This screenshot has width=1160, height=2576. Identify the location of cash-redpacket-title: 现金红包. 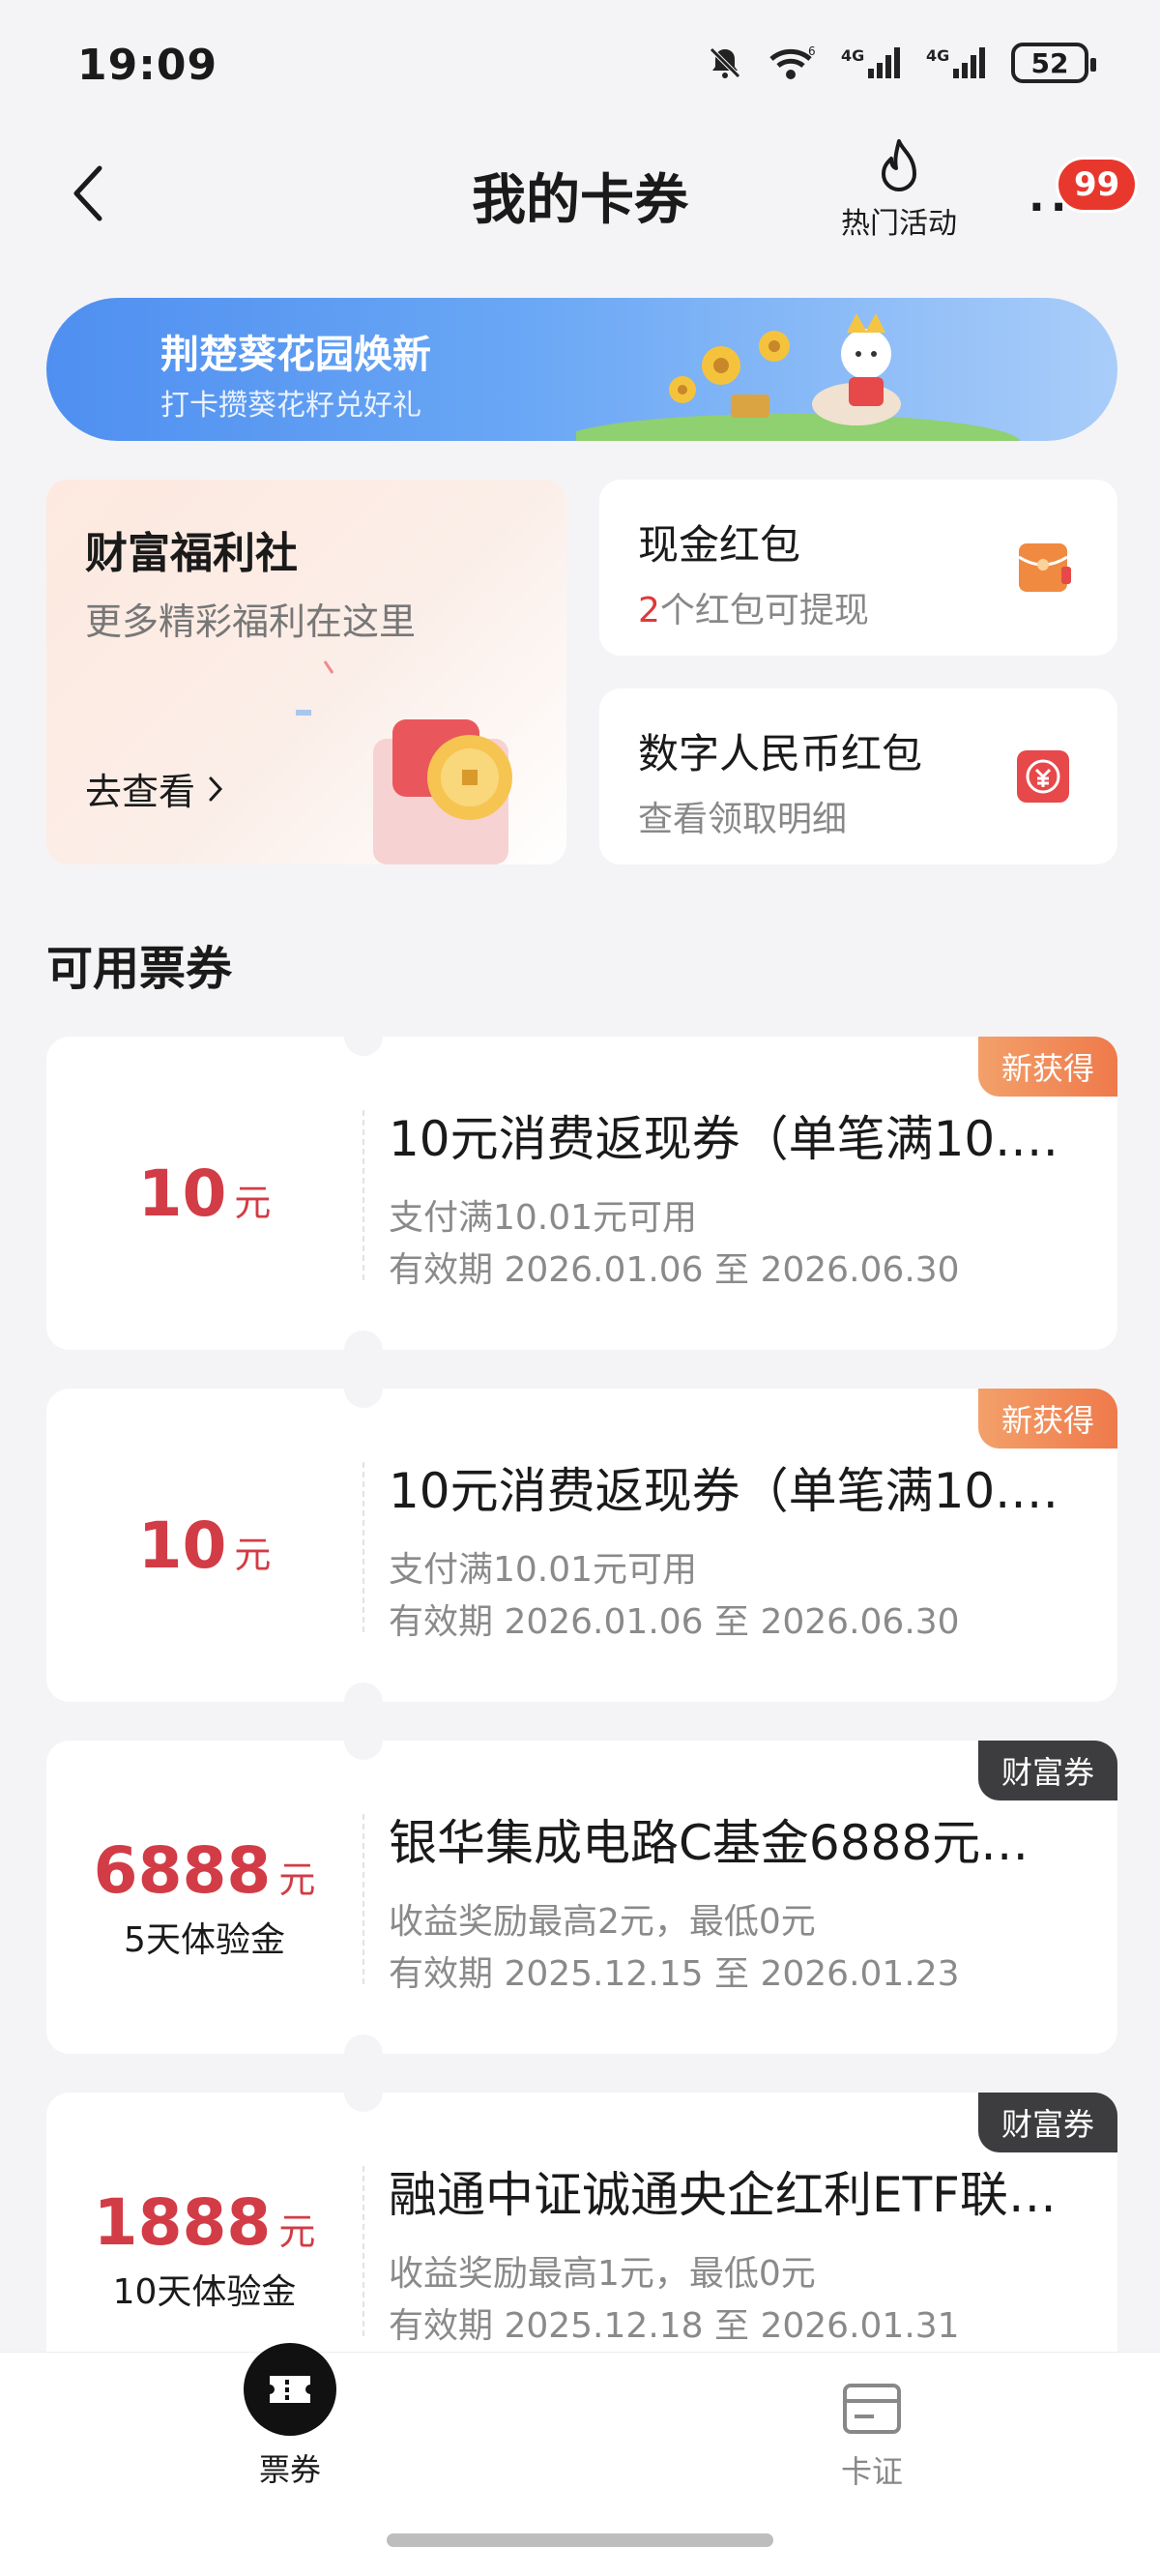
(720, 545).